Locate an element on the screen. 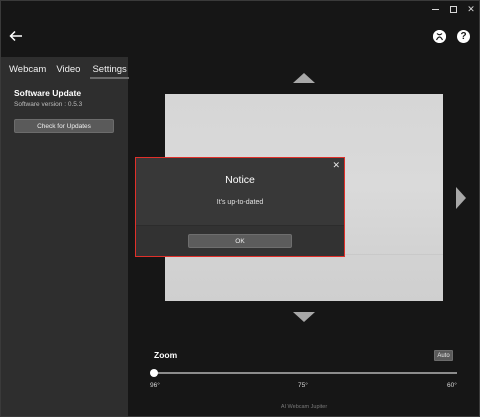  tab-settings: Settings is located at coordinates (110, 69).